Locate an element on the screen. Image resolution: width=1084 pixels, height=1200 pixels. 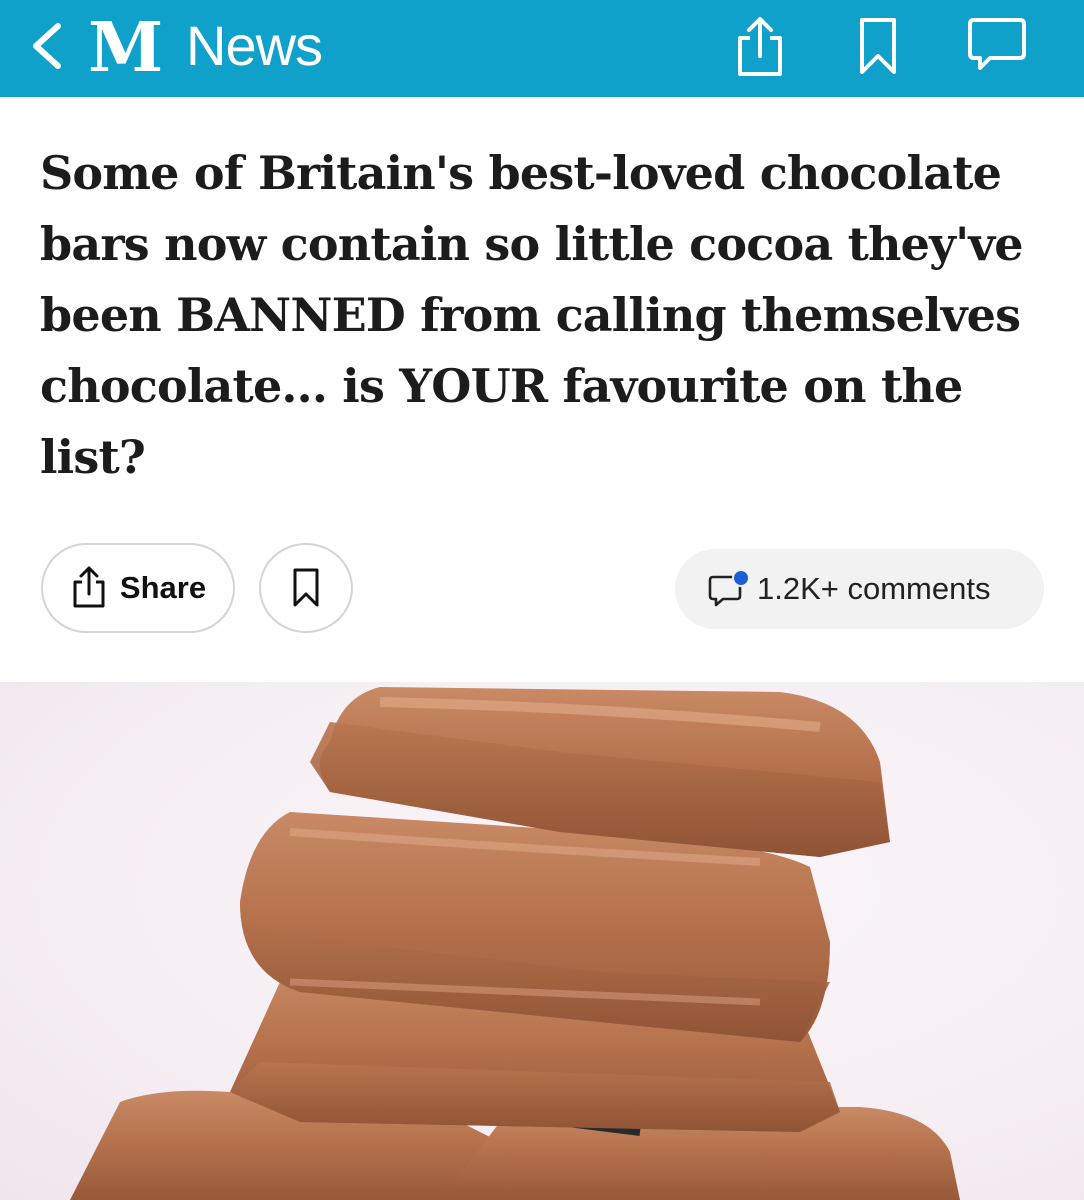
share-button: Share is located at coordinates (138, 588).